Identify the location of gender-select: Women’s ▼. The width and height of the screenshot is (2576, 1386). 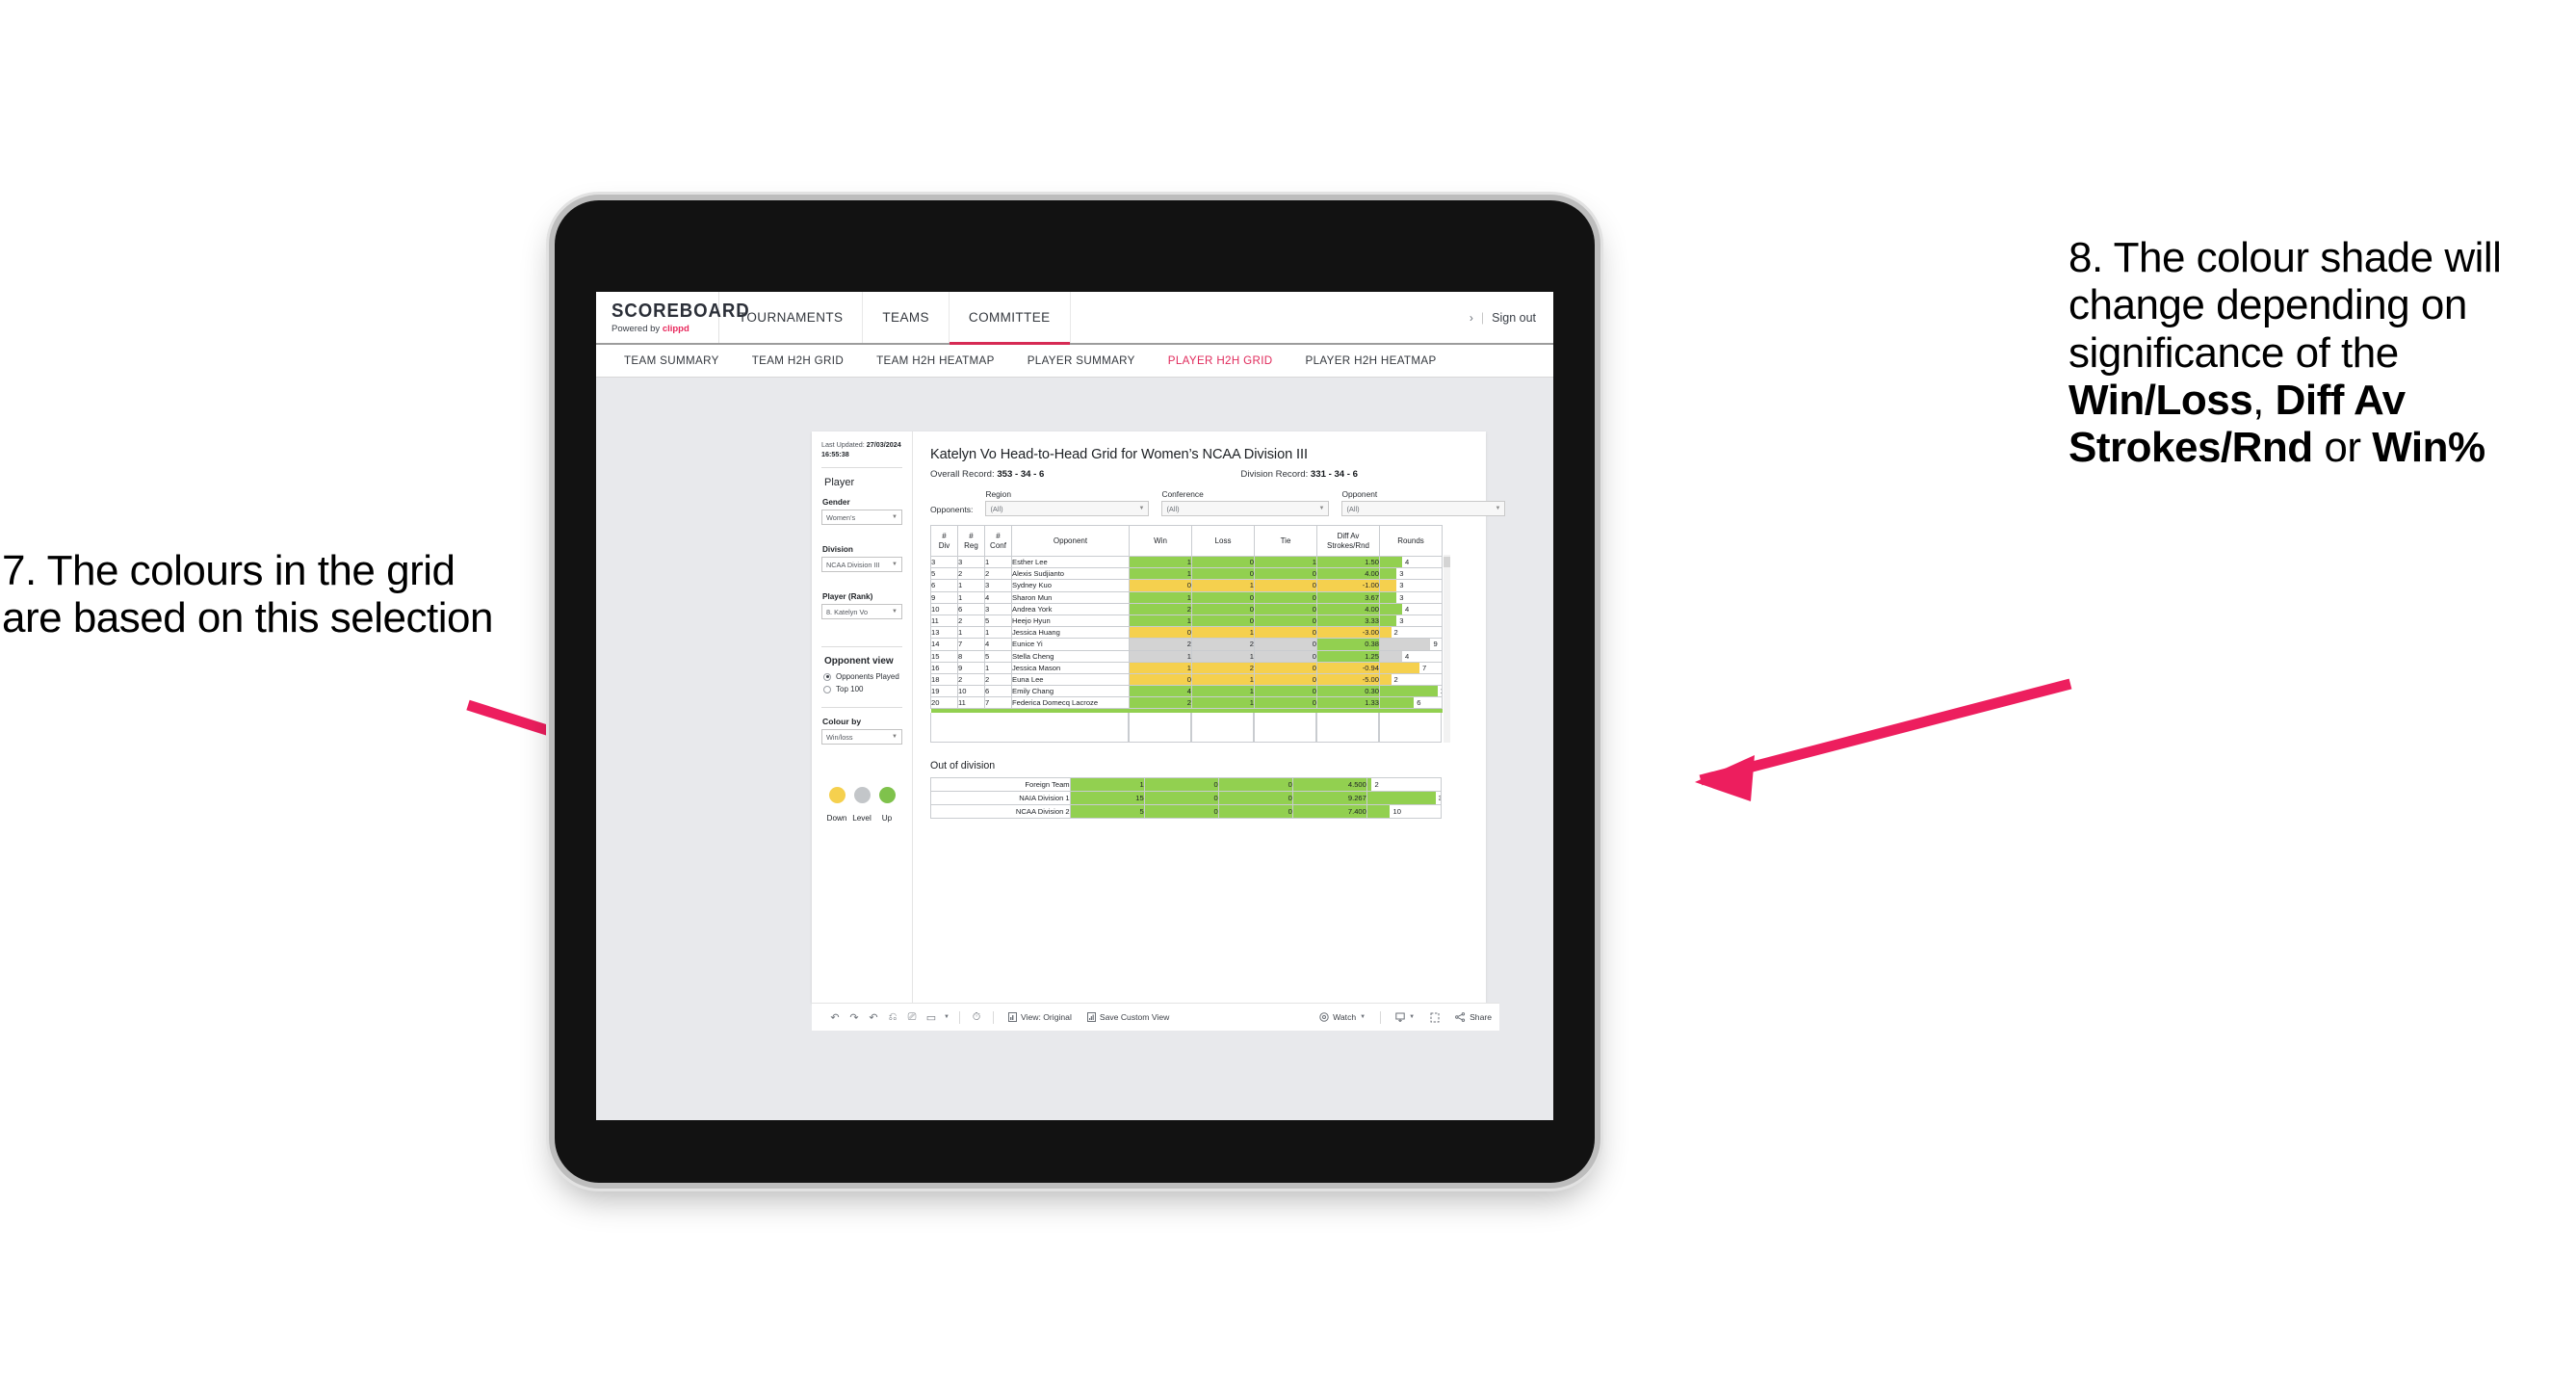
(861, 518).